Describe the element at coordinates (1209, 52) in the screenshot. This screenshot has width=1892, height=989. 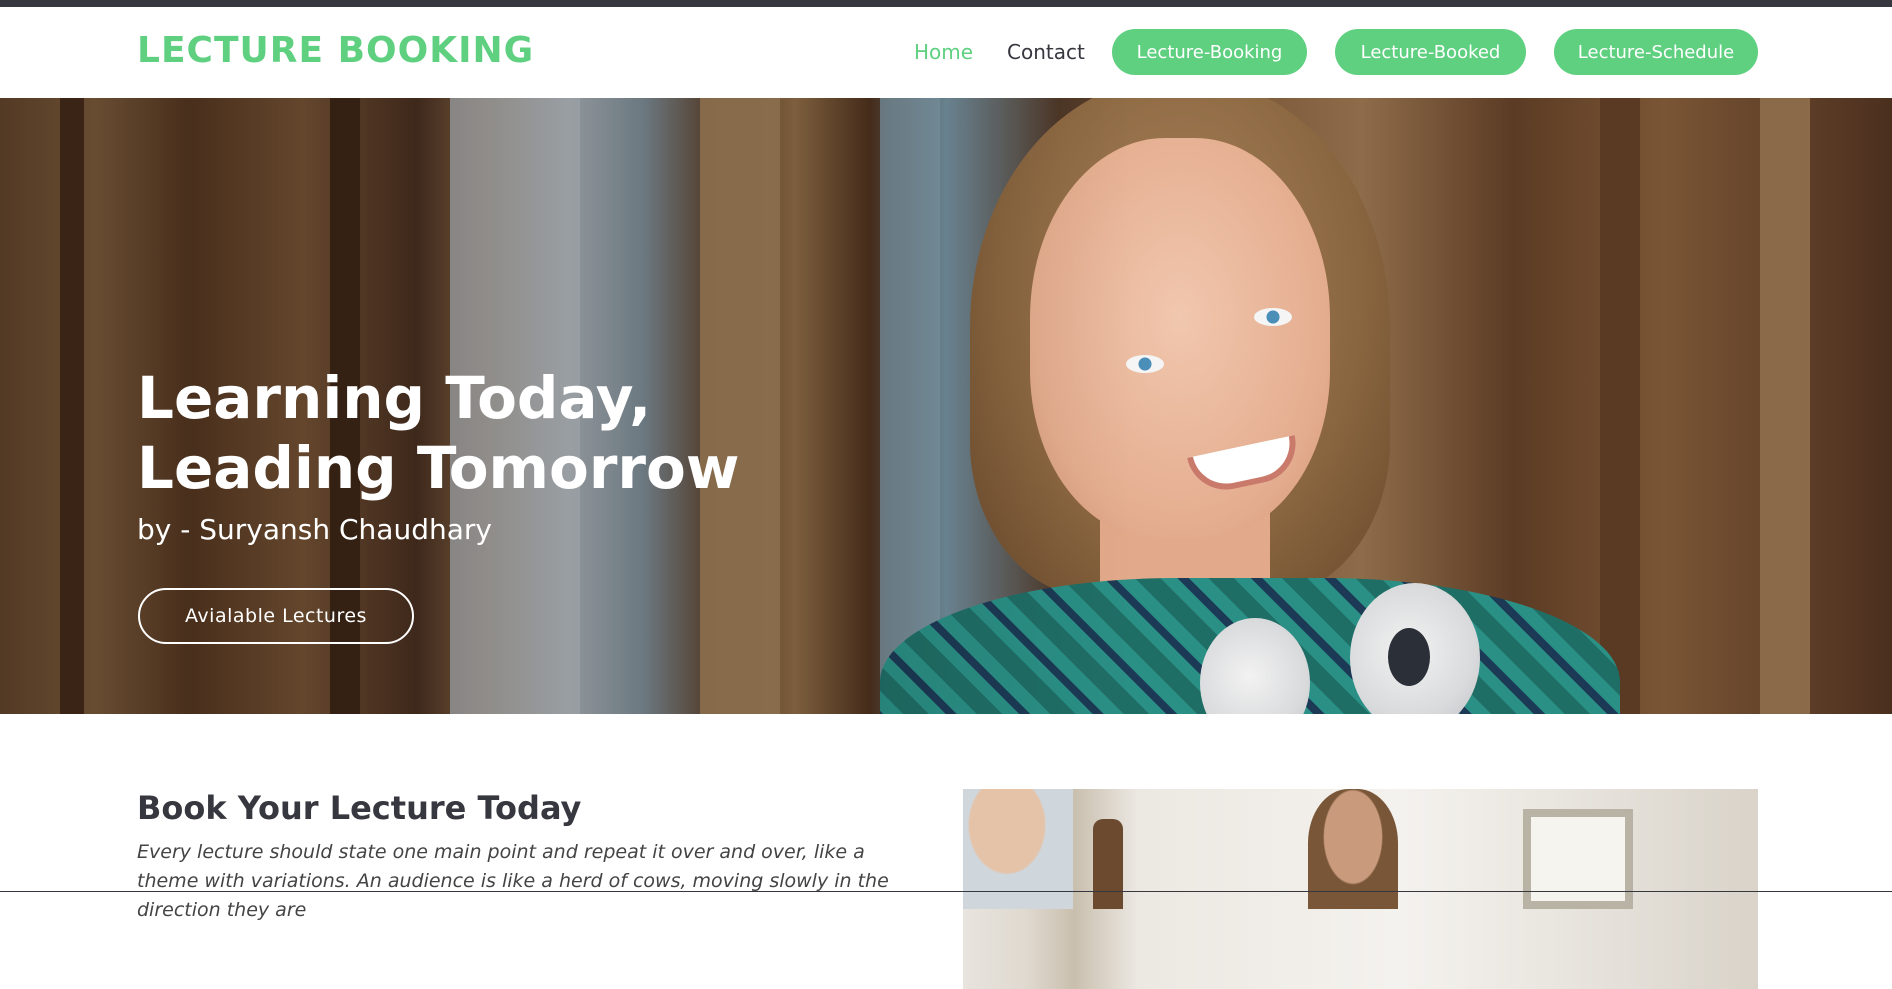
I see `lecture-booking-button: Lecture-Booking` at that location.